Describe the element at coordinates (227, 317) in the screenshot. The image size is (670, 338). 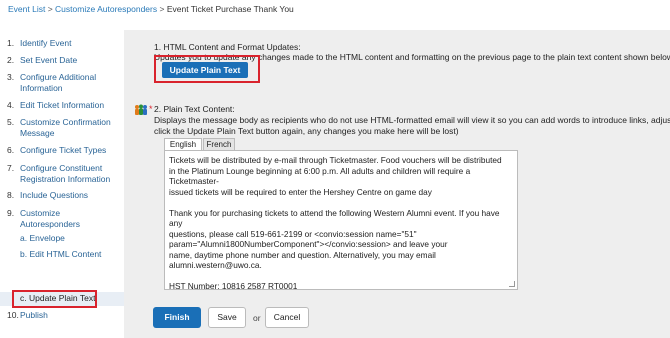
I see `save-button: Save` at that location.